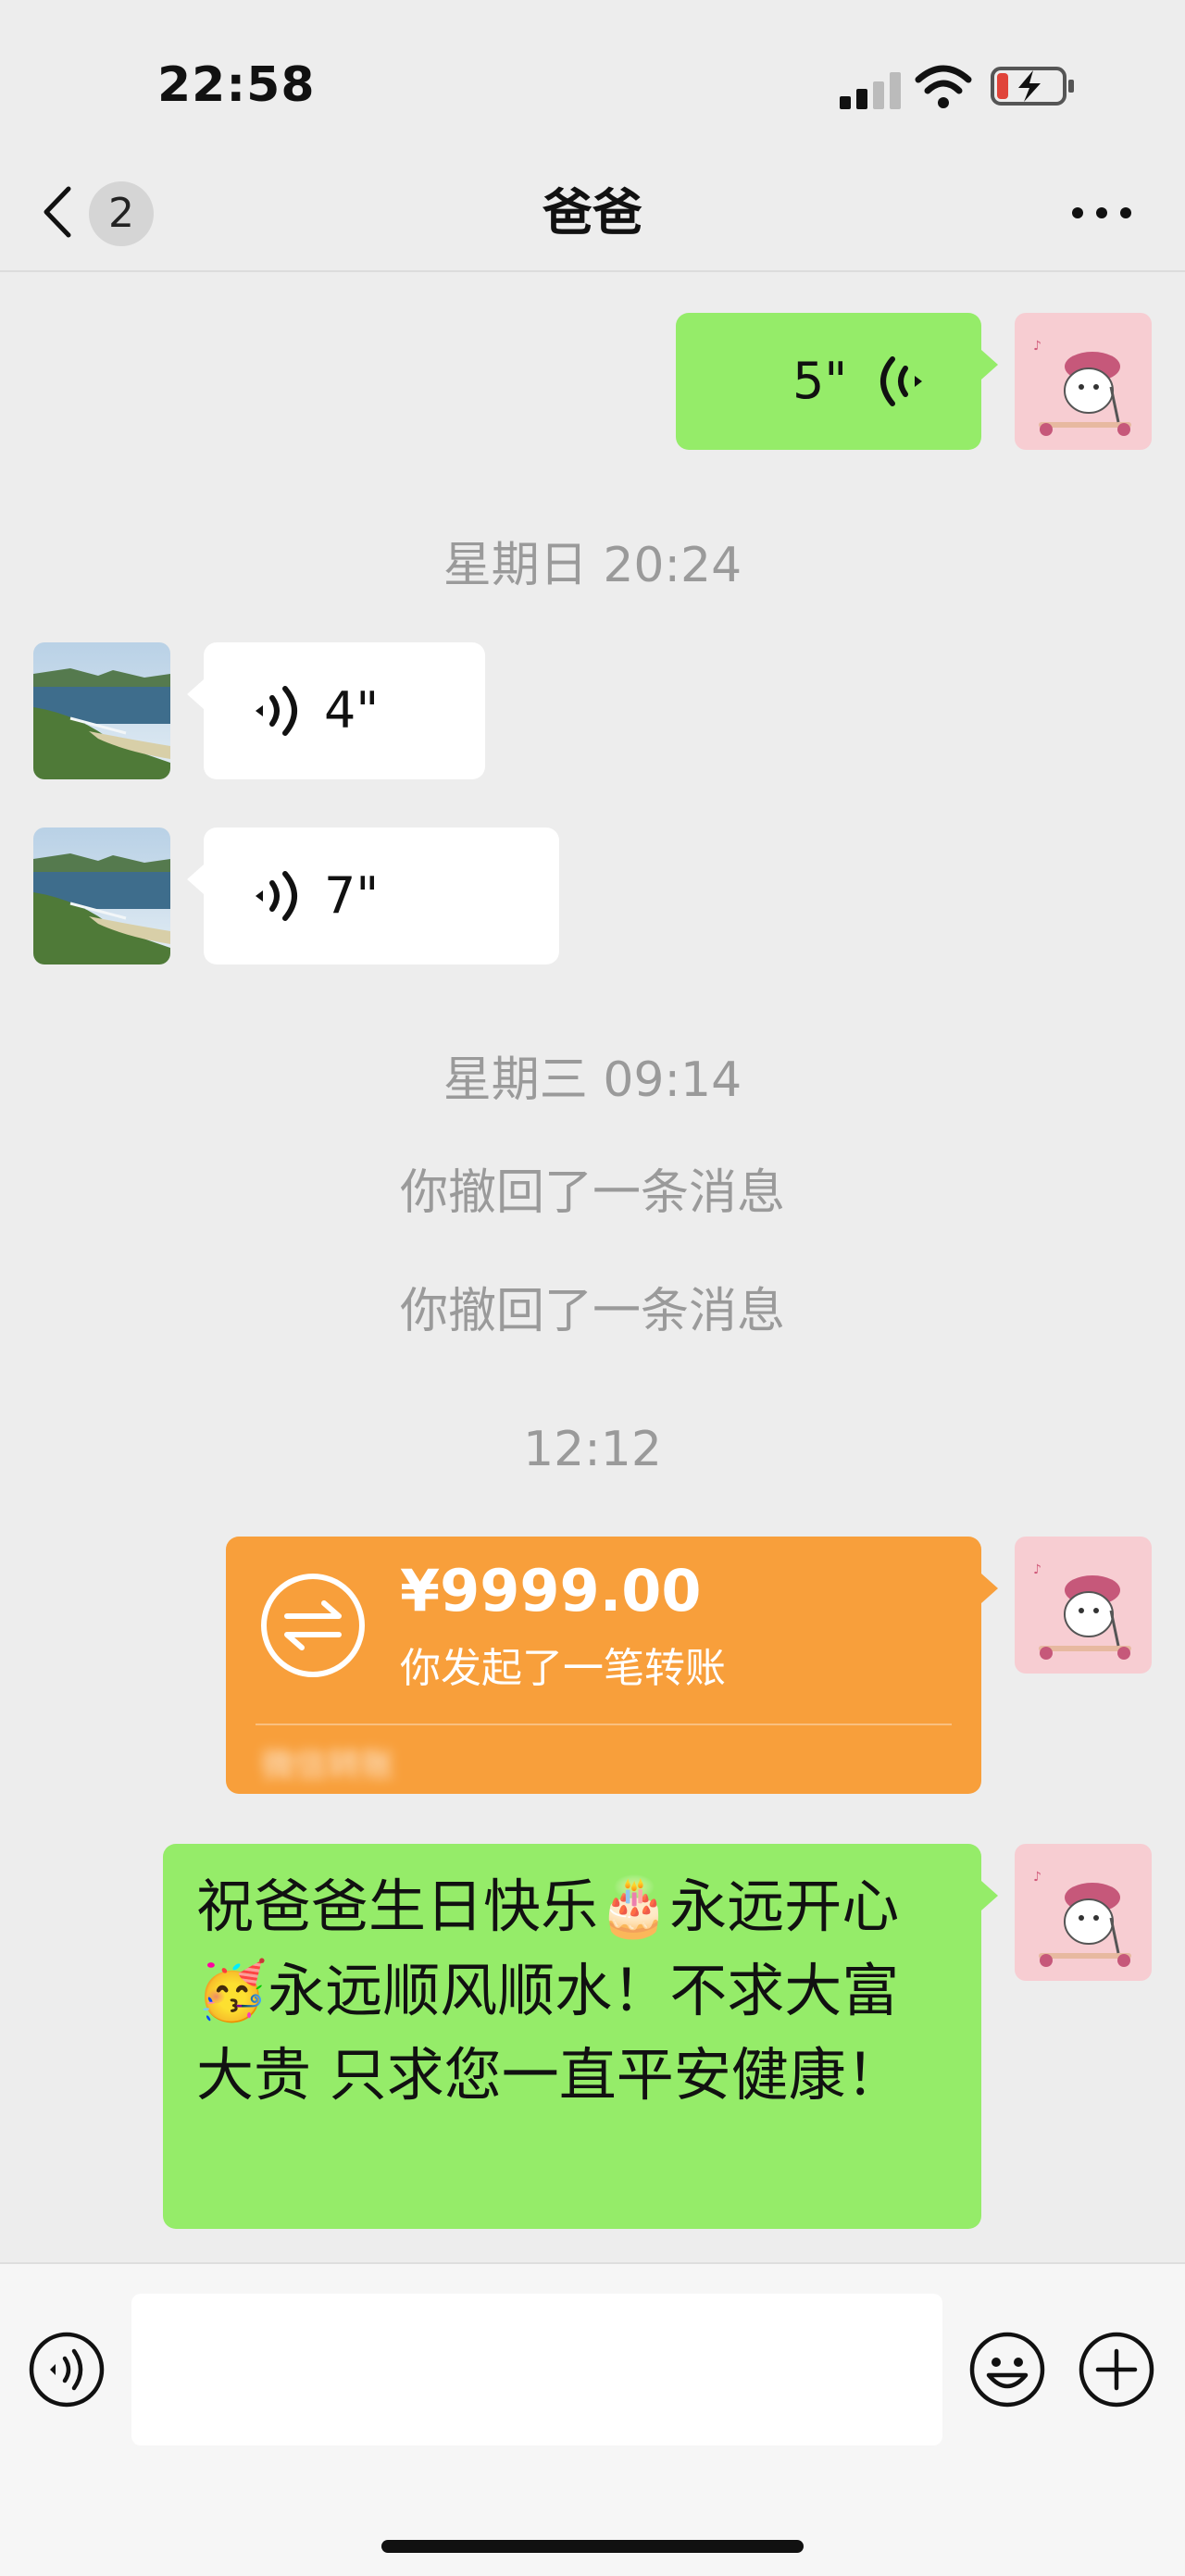 This screenshot has width=1185, height=2576. I want to click on wifi-icon, so click(943, 86).